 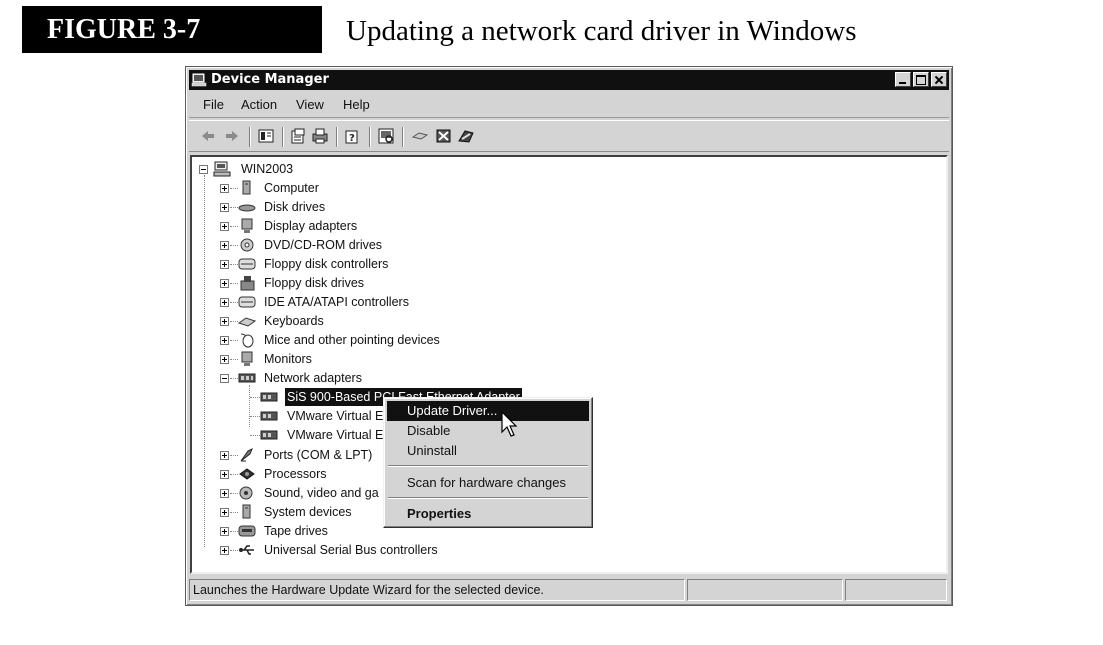 What do you see at coordinates (903, 79) in the screenshot?
I see `minimize-icon` at bounding box center [903, 79].